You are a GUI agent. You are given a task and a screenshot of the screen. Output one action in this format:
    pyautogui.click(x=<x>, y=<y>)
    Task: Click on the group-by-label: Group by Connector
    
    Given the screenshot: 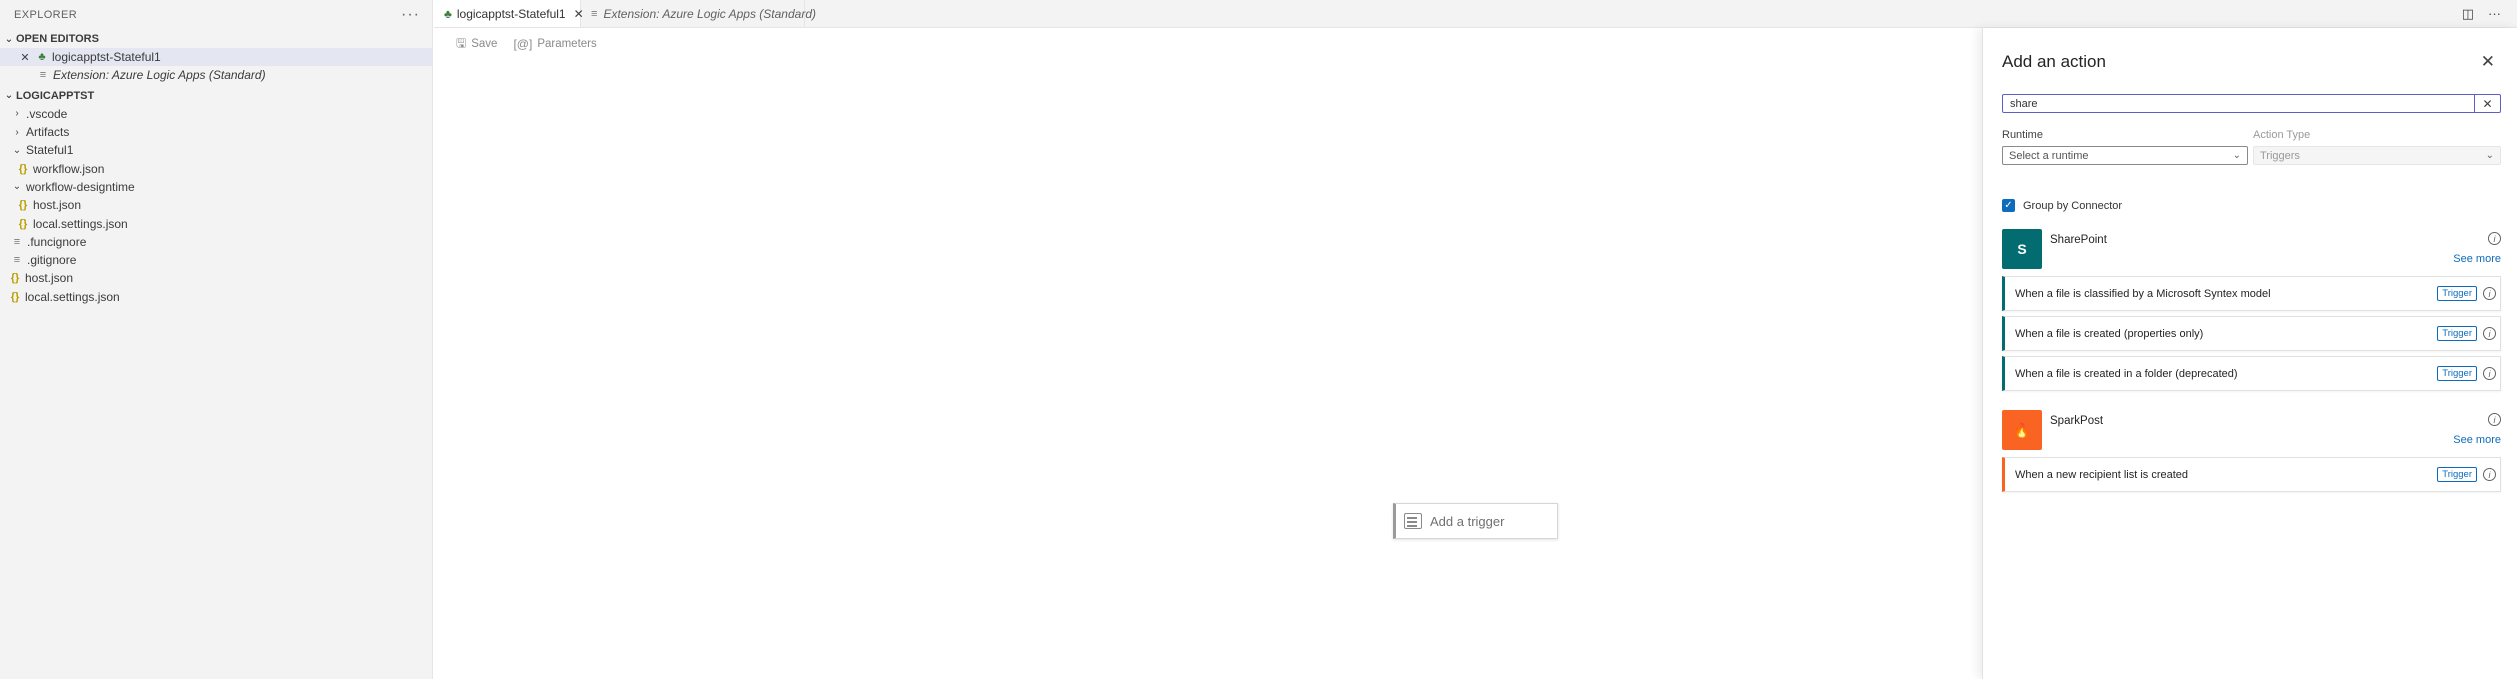 What is the action you would take?
    pyautogui.click(x=2073, y=205)
    